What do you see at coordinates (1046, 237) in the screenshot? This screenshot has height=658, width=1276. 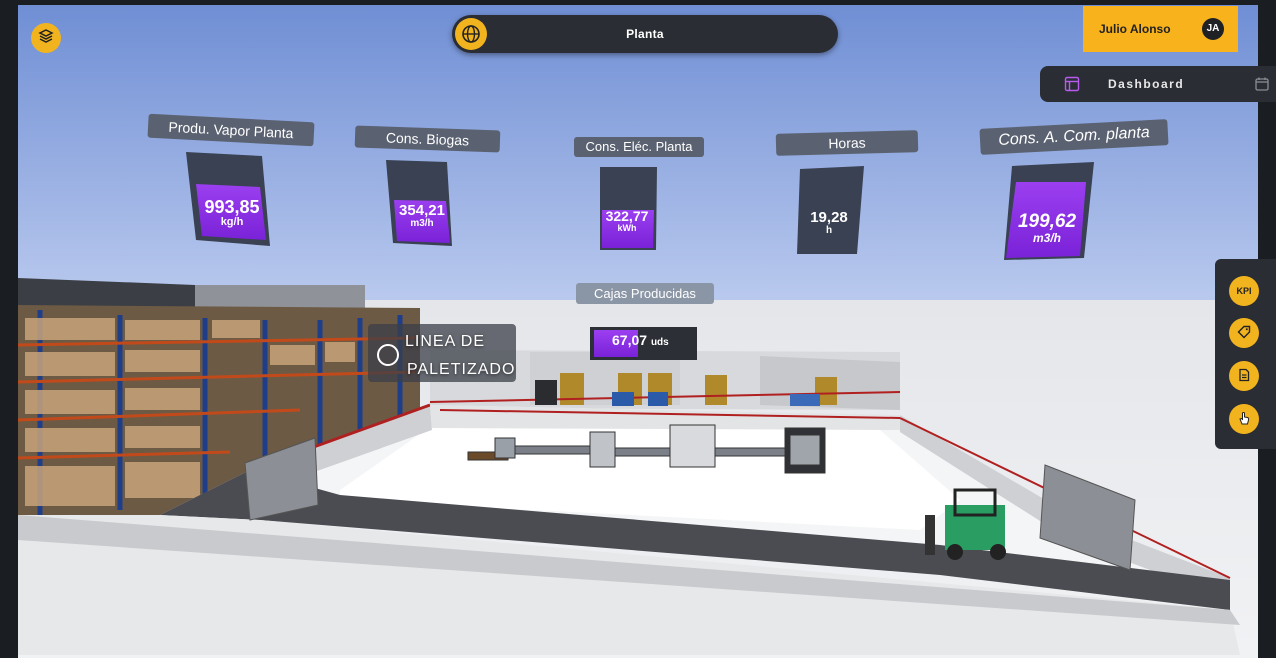 I see `kpi-unit-compressed-air: m3/h` at bounding box center [1046, 237].